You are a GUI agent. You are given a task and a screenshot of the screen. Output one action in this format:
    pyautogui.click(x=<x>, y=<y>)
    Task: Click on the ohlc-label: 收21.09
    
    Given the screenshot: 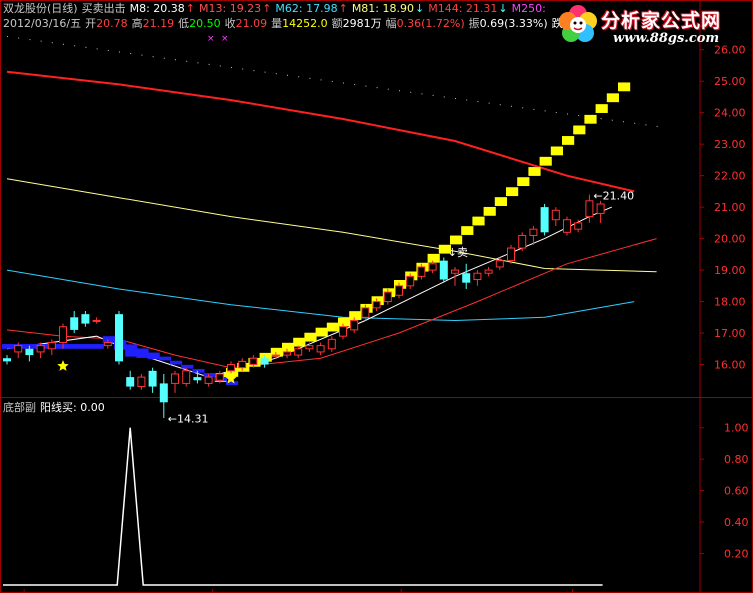 What is the action you would take?
    pyautogui.click(x=246, y=23)
    